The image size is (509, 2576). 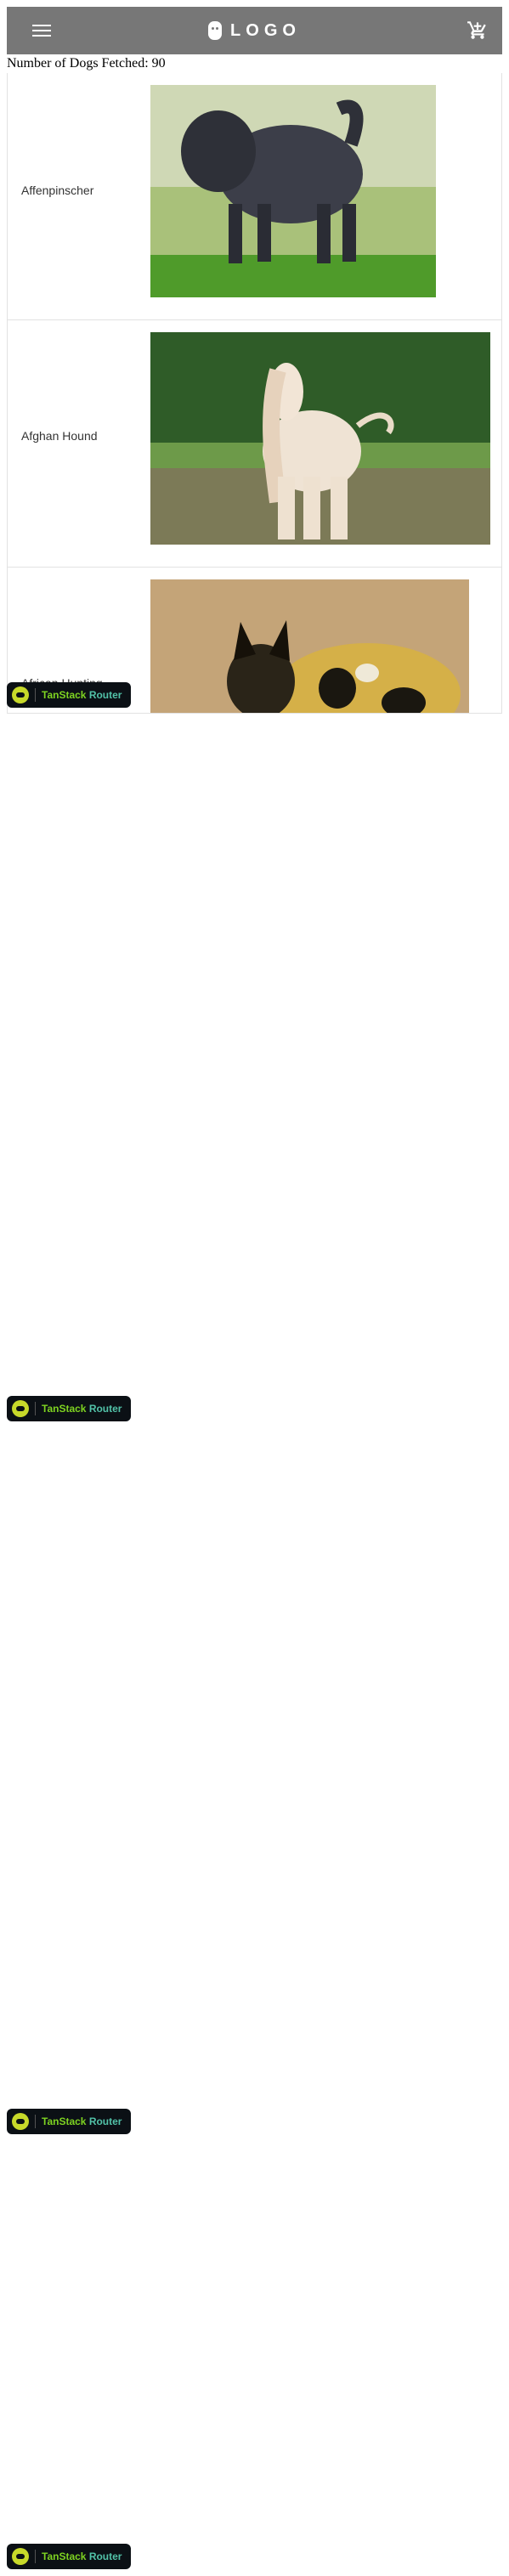 What do you see at coordinates (216, 31) in the screenshot?
I see `logo-mark-icon` at bounding box center [216, 31].